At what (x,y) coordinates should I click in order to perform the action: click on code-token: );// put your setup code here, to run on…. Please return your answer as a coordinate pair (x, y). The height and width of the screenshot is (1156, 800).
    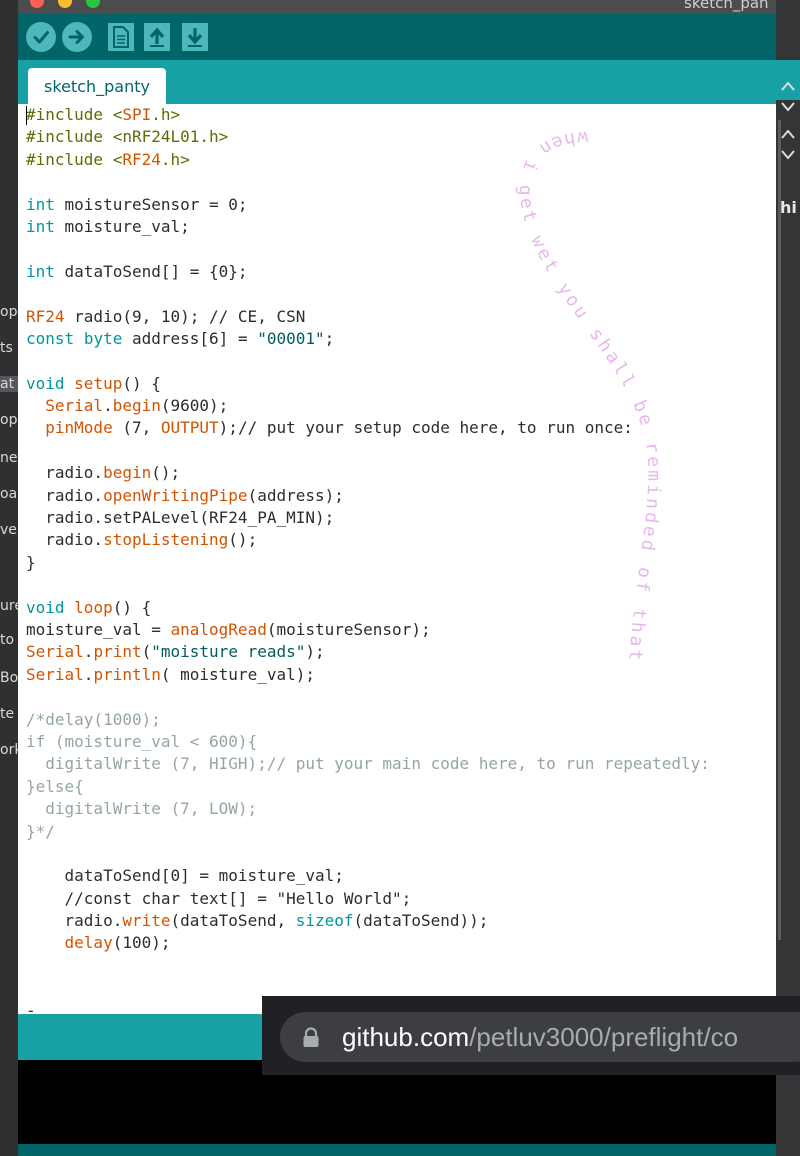
    Looking at the image, I should click on (425, 428).